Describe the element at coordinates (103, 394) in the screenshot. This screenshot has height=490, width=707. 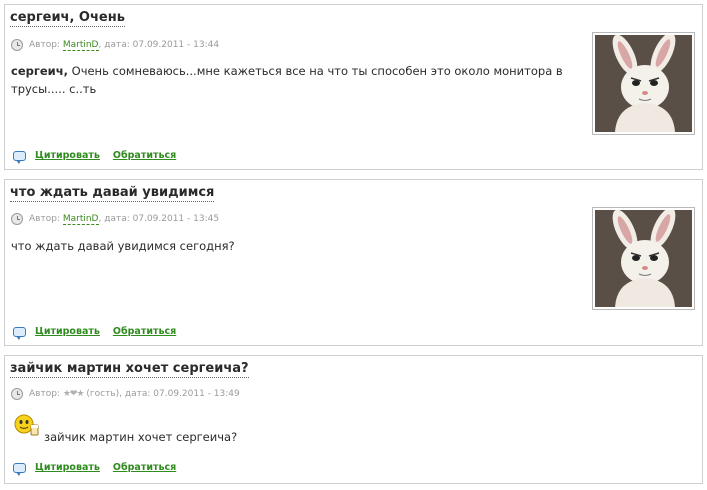
I see `guest-label: (гость)` at that location.